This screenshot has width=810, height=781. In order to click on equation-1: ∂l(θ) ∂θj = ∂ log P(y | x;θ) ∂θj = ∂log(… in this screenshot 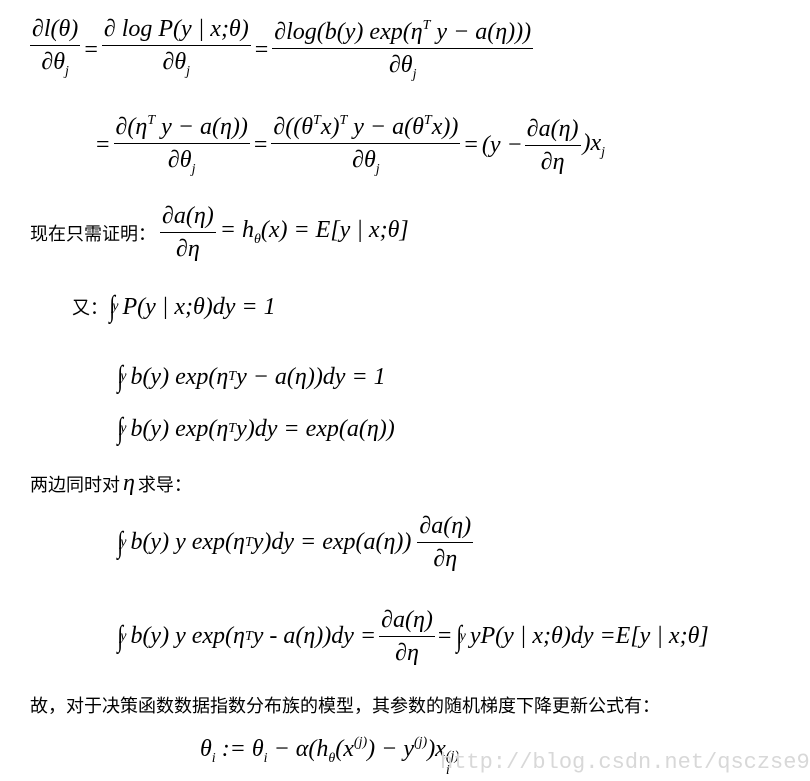, I will do `click(282, 50)`.